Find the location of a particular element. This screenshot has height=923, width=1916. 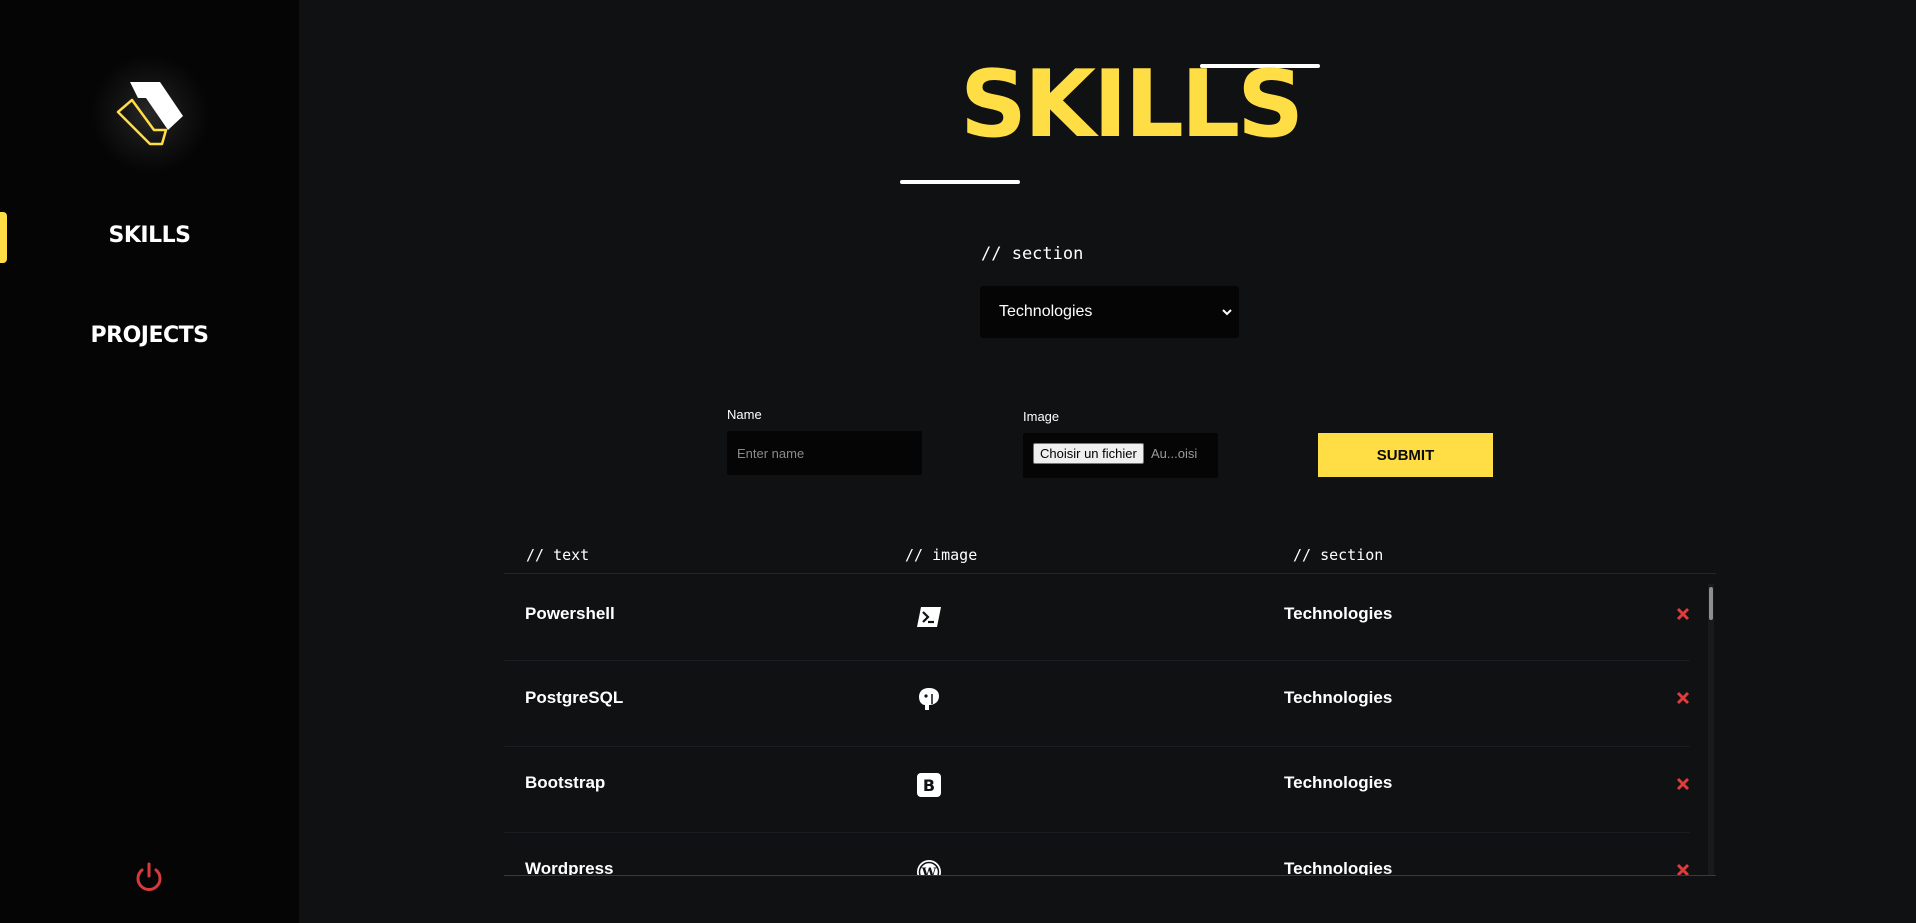

section-filter-label: // section is located at coordinates (1032, 254).